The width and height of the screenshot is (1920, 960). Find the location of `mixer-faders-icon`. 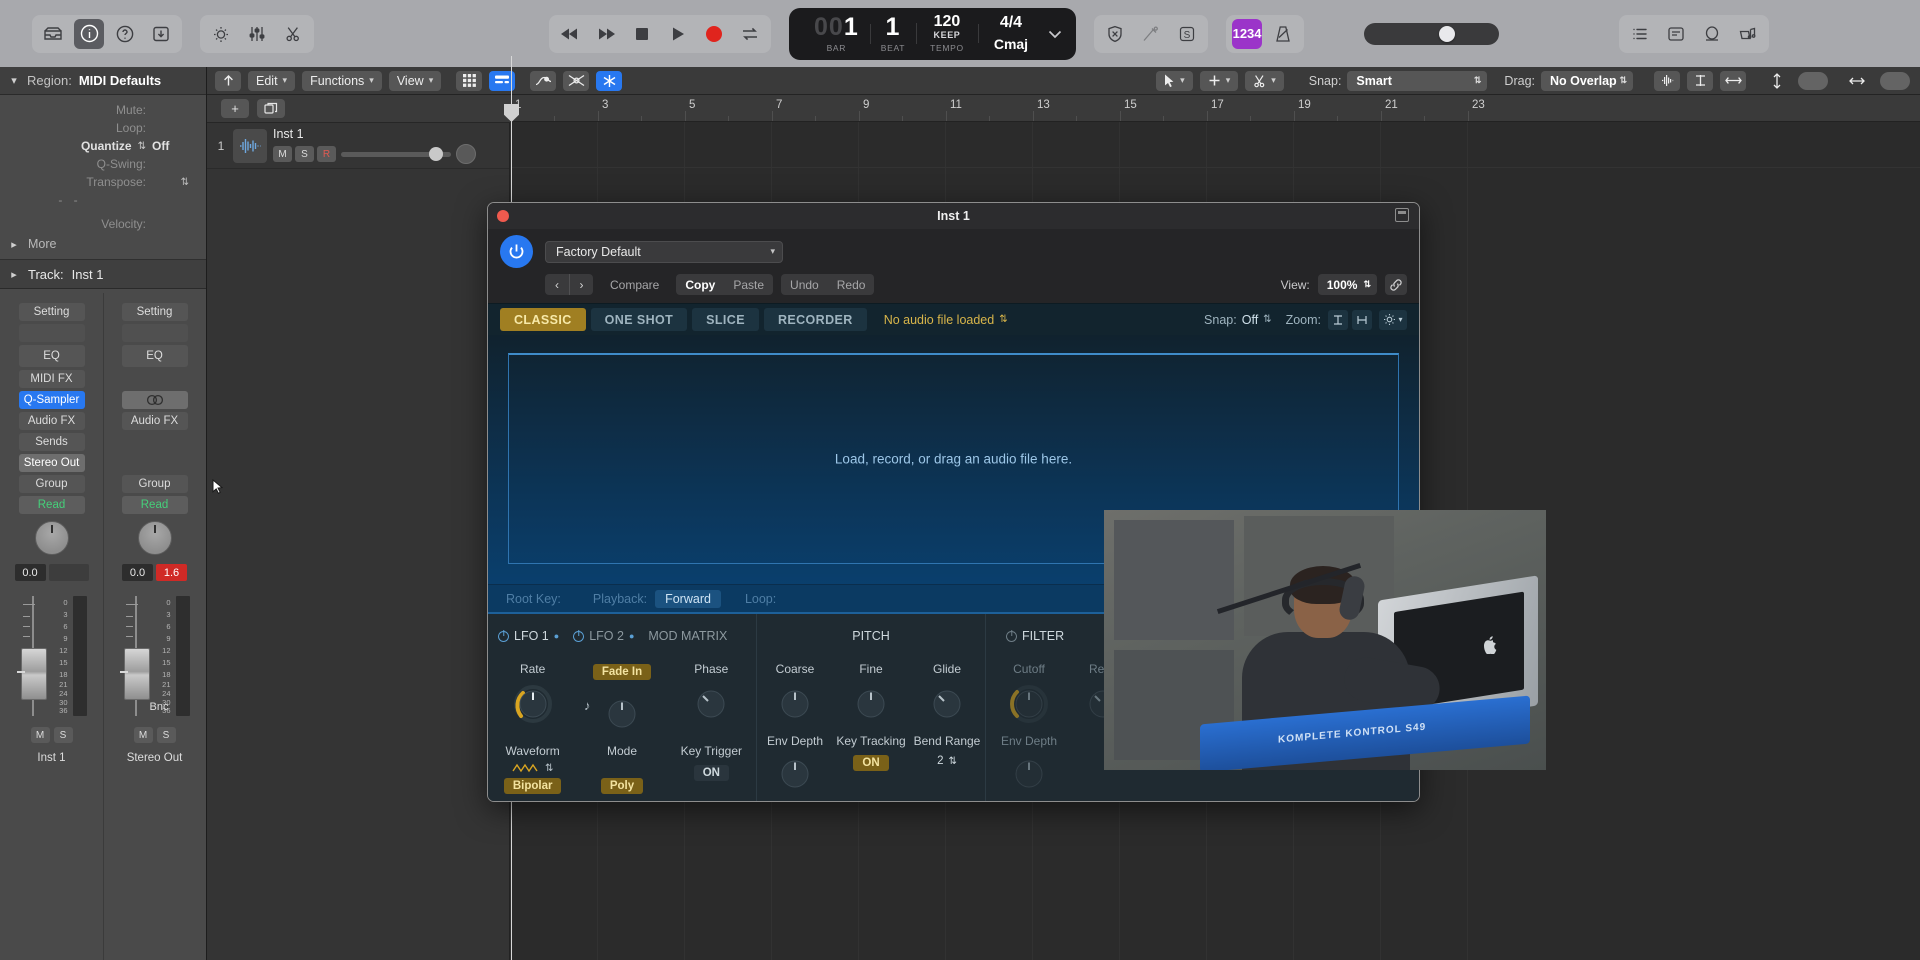

mixer-faders-icon is located at coordinates (257, 34).